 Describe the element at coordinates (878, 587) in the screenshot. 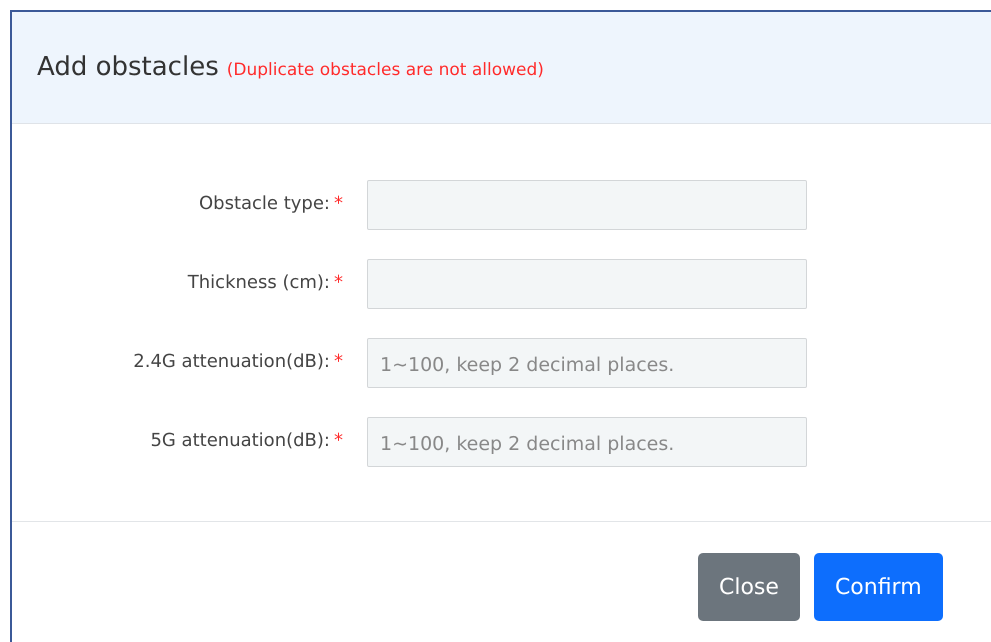

I see `confirm-button: Confirm` at that location.